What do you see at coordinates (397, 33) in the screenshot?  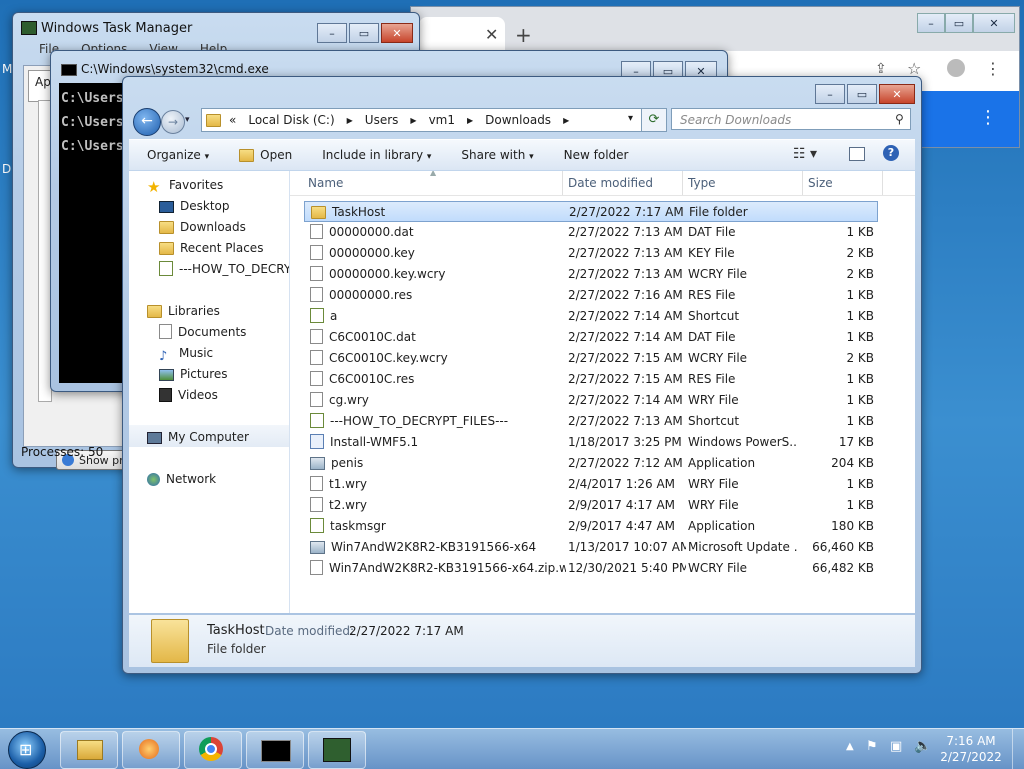 I see `tm-close-icon: ✕` at bounding box center [397, 33].